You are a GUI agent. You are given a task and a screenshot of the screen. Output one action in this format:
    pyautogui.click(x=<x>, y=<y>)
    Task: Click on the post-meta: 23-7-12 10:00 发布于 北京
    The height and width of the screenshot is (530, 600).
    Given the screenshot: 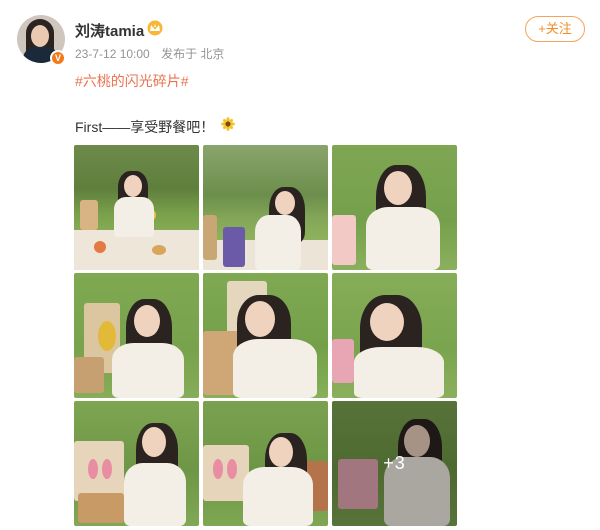 What is the action you would take?
    pyautogui.click(x=153, y=53)
    